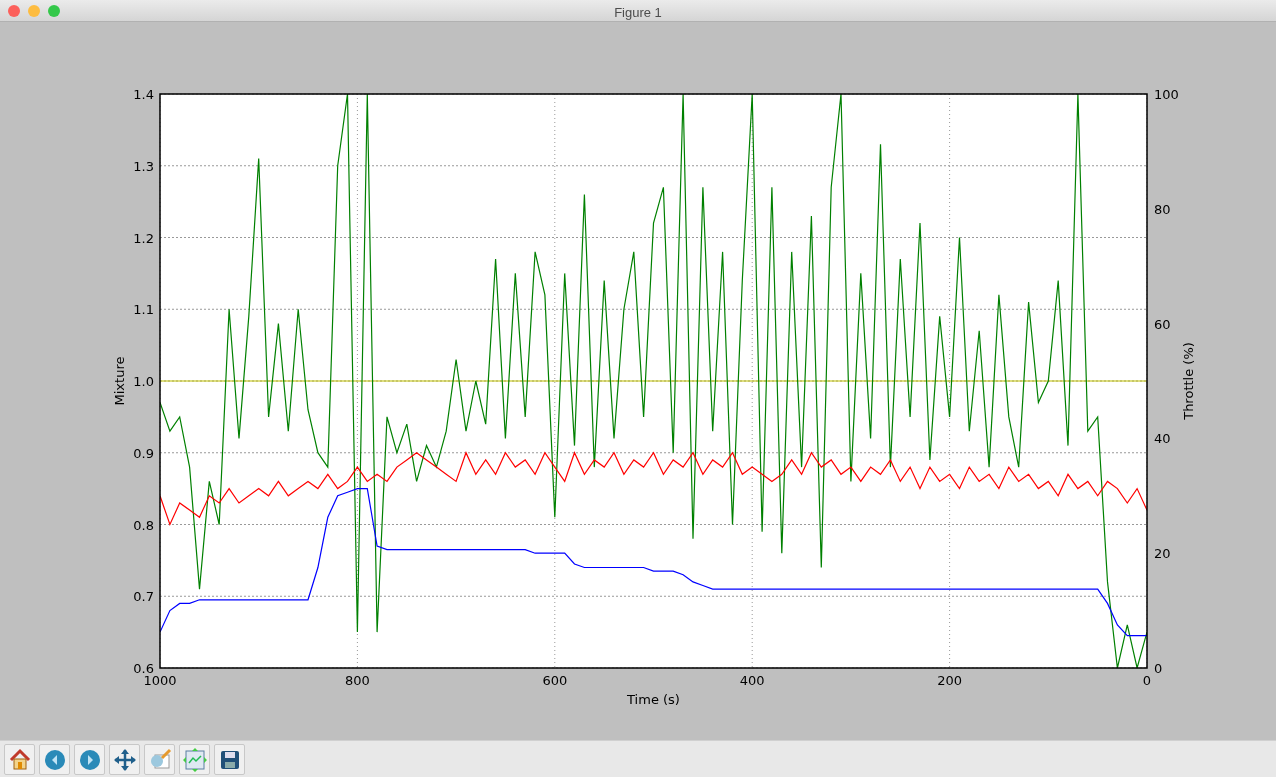 This screenshot has height=777, width=1276. Describe the element at coordinates (1166, 94) in the screenshot. I see `y2-tick-label: 100` at that location.